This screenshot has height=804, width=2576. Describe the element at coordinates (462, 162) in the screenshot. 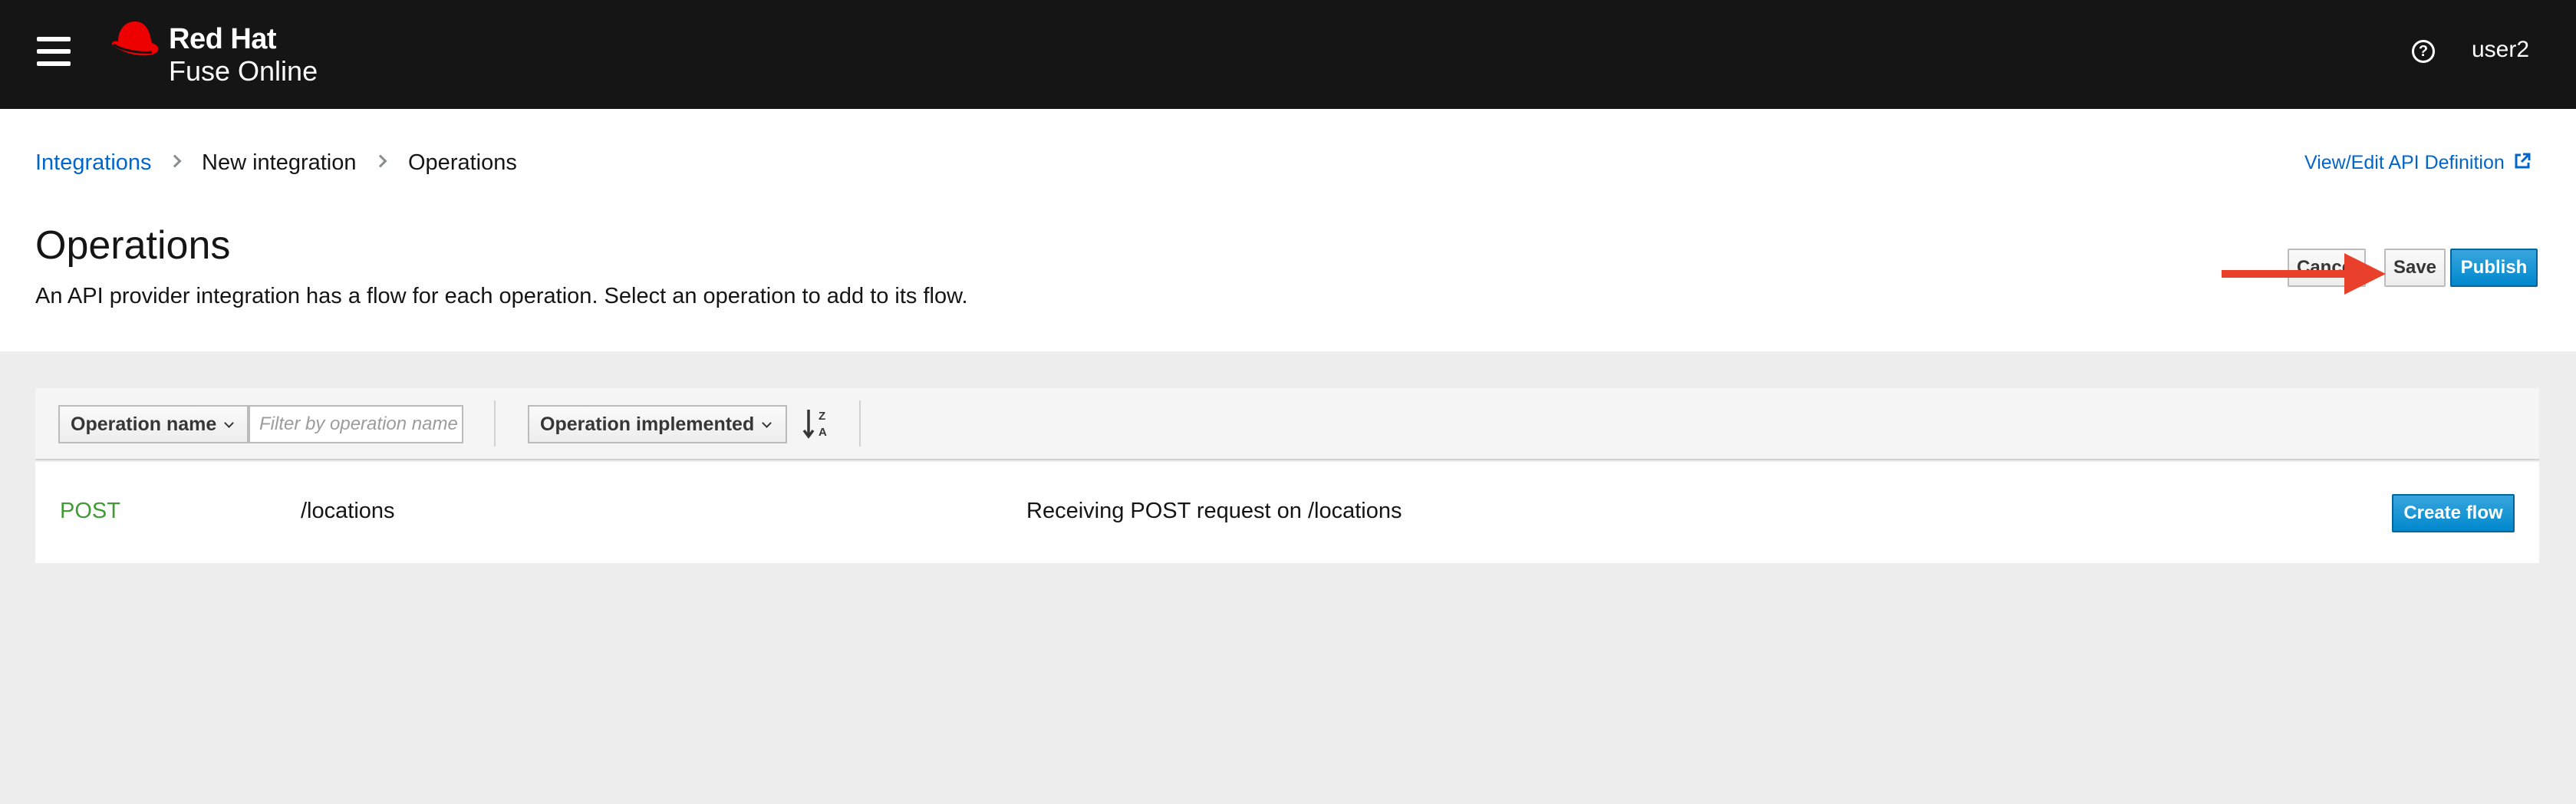

I see `breadcrumb-operations: Operations` at that location.